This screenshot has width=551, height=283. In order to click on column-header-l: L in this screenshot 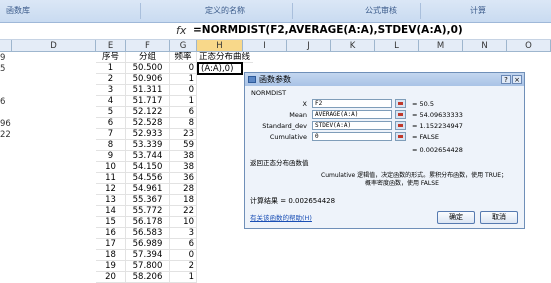, I will do `click(397, 46)`.